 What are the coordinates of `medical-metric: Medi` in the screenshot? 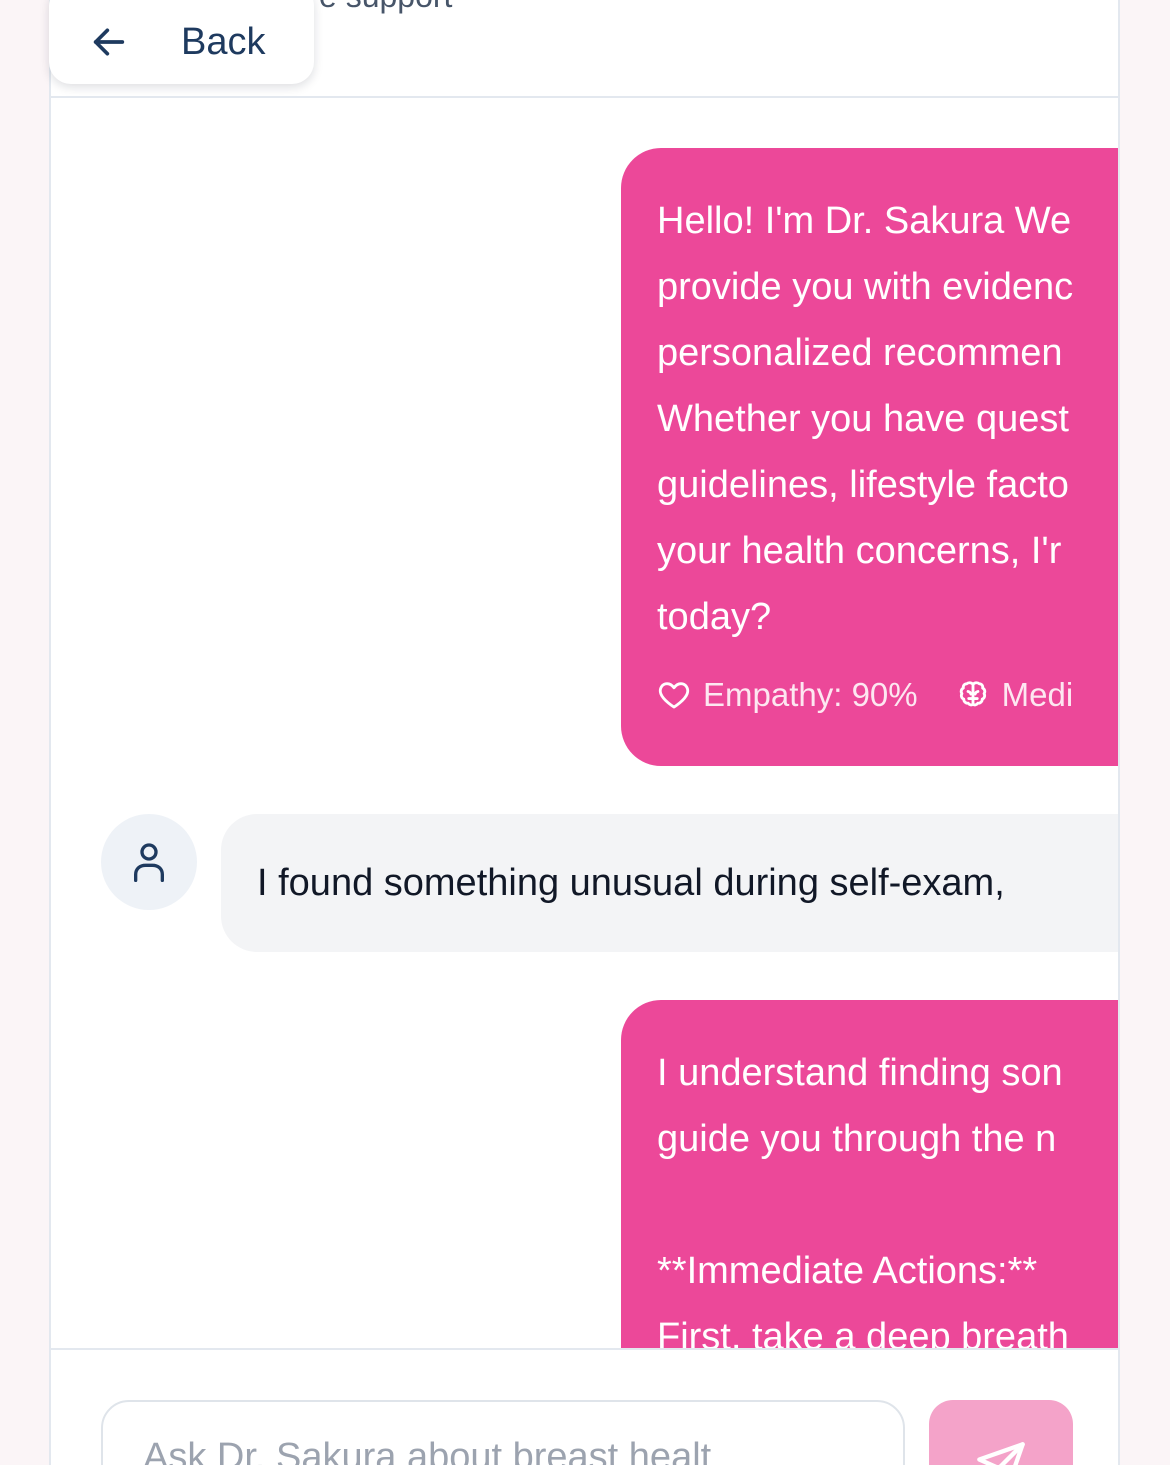 It's located at (1015, 695).